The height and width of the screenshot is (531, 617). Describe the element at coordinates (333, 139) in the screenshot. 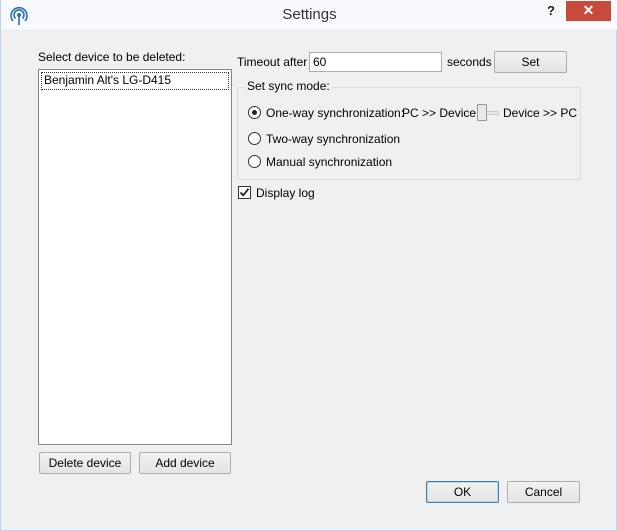

I see `two-way-label: Two-way synchronization` at that location.